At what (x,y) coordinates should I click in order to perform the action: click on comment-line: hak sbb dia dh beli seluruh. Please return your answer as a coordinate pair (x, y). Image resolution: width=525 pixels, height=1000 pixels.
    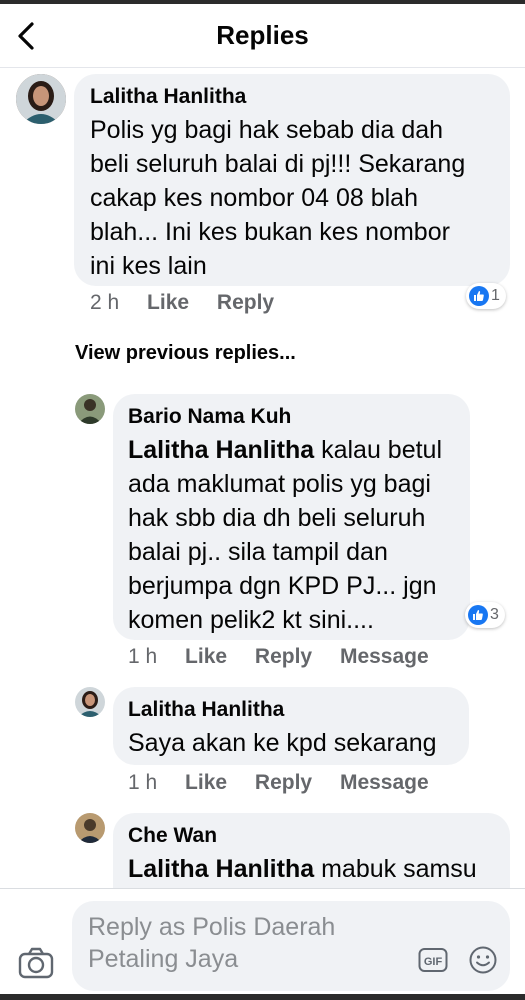
    Looking at the image, I should click on (277, 518).